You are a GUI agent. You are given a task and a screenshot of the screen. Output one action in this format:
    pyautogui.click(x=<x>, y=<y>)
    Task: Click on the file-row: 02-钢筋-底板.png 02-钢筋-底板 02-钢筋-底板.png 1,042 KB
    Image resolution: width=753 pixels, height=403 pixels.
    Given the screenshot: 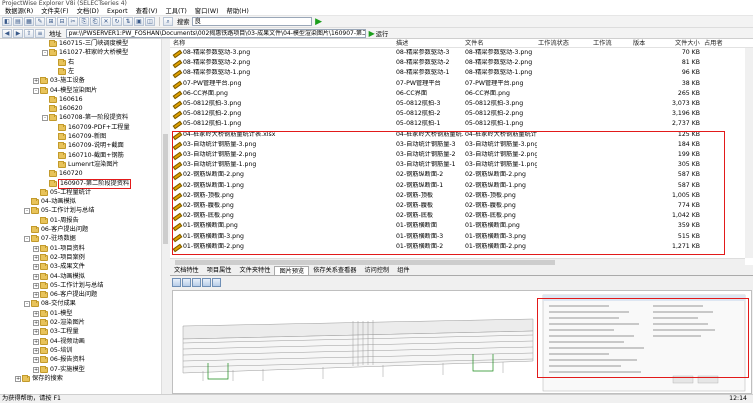 What is the action you would take?
    pyautogui.click(x=450, y=216)
    